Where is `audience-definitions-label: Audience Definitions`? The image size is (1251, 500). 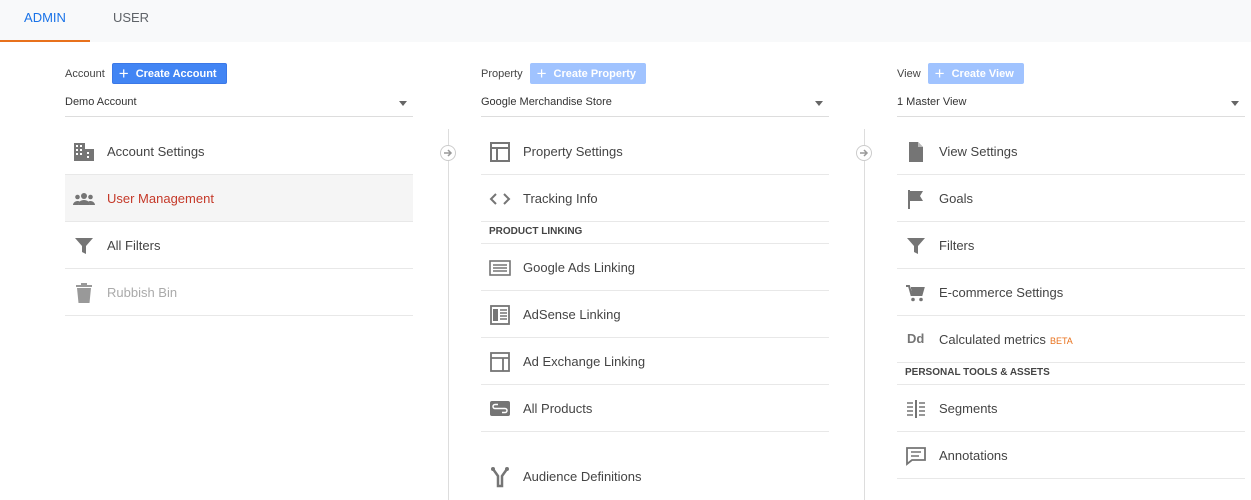
audience-definitions-label: Audience Definitions is located at coordinates (582, 476).